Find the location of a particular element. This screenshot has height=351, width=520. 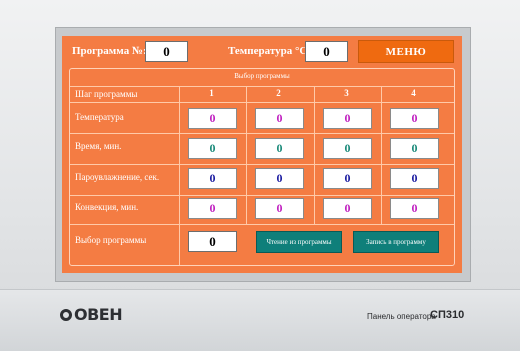

oven-logo: ОВЕН is located at coordinates (91, 314).